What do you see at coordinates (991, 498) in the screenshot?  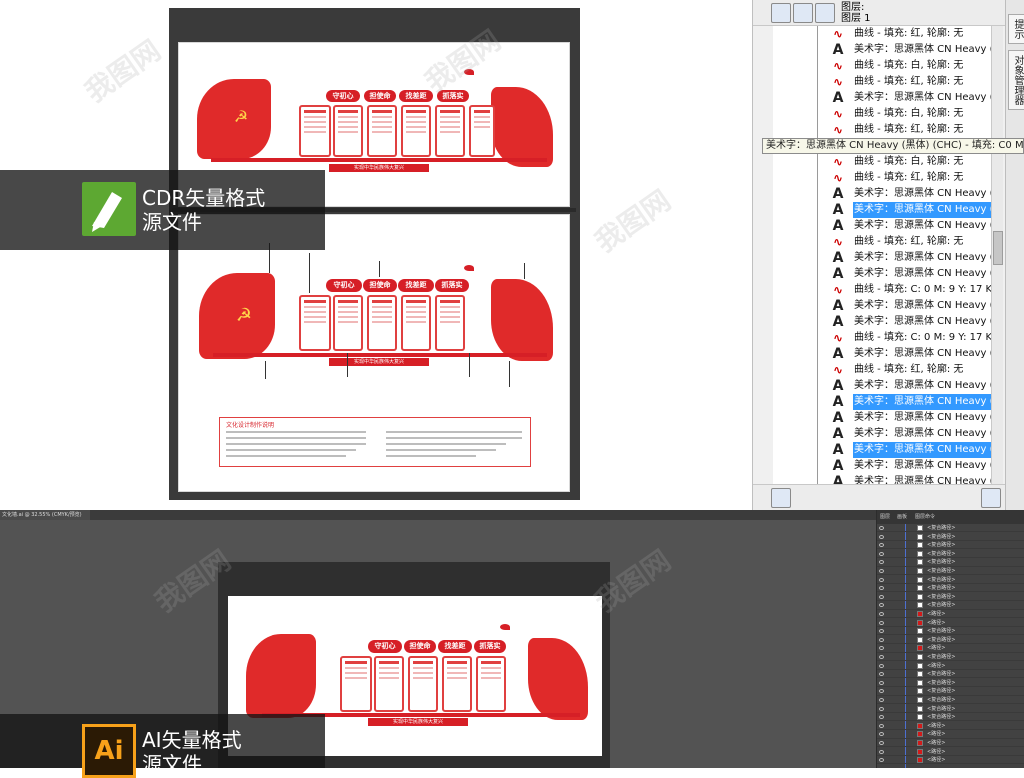 I see `delete-button` at bounding box center [991, 498].